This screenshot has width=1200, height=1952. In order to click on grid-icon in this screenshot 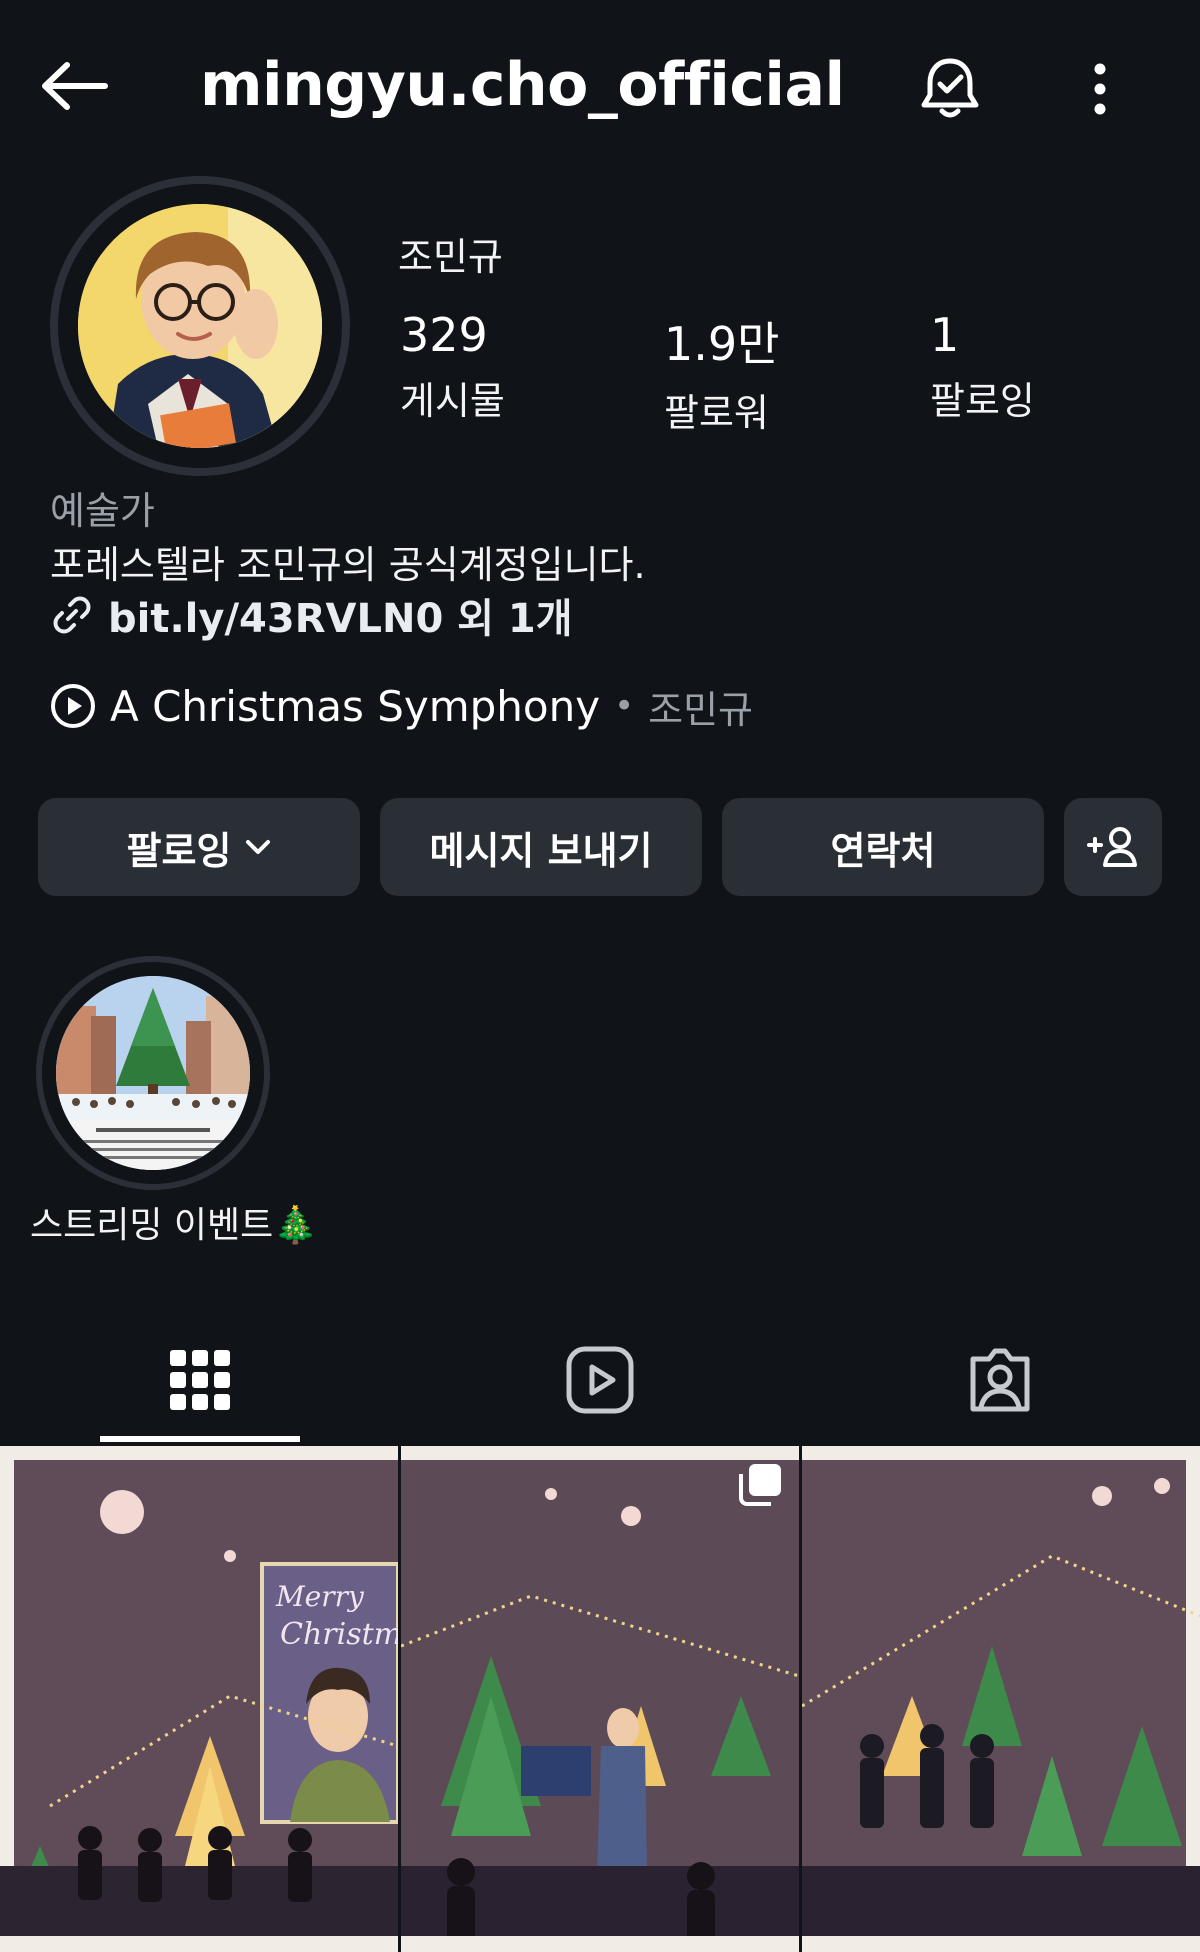, I will do `click(200, 1380)`.